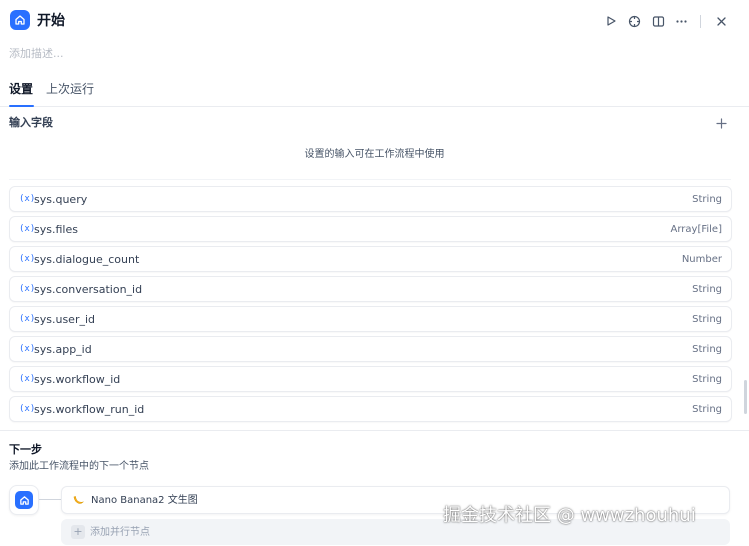 The image size is (749, 546). Describe the element at coordinates (88, 289) in the screenshot. I see `variable-name: sys.conversation_id` at that location.